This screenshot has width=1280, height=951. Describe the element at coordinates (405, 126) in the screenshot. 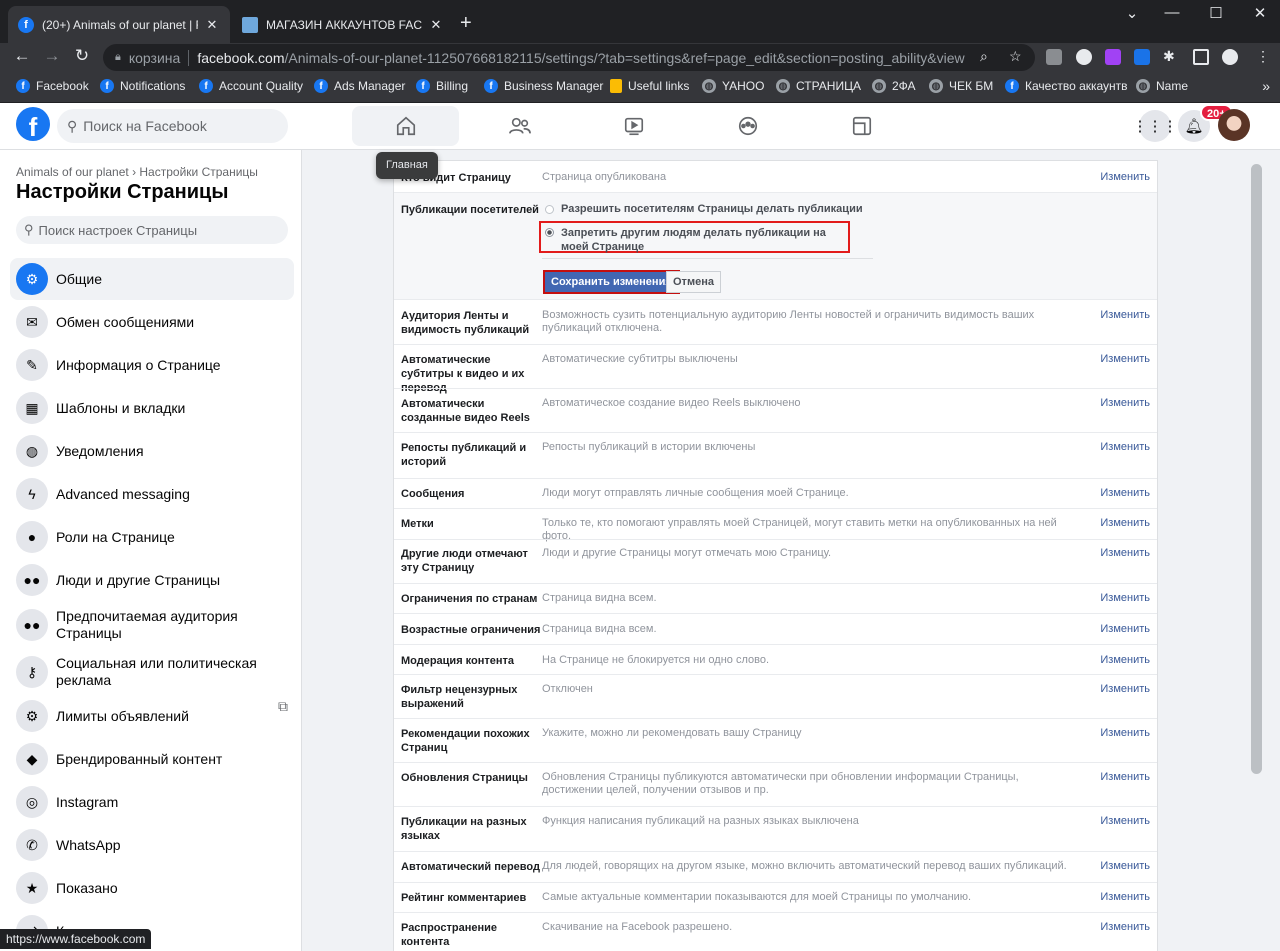

I see `nav-home` at that location.